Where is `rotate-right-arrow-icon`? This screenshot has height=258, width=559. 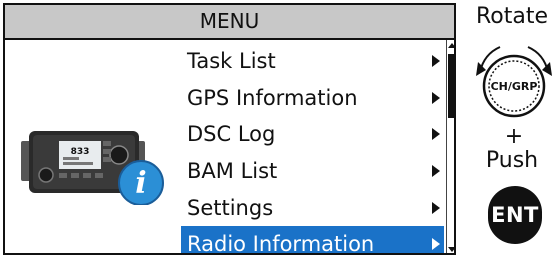 rotate-right-arrow-icon is located at coordinates (547, 69).